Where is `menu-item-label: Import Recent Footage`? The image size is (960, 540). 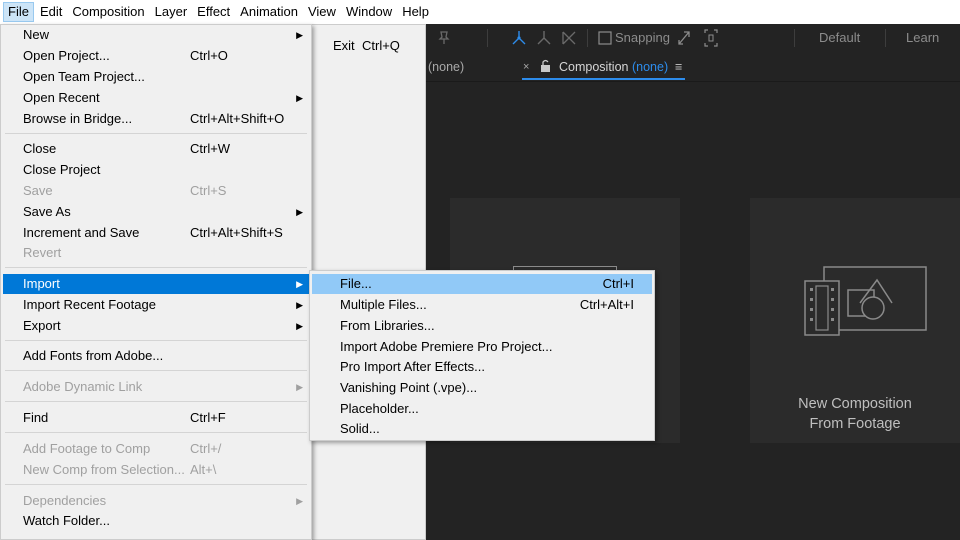 menu-item-label: Import Recent Footage is located at coordinates (89, 304).